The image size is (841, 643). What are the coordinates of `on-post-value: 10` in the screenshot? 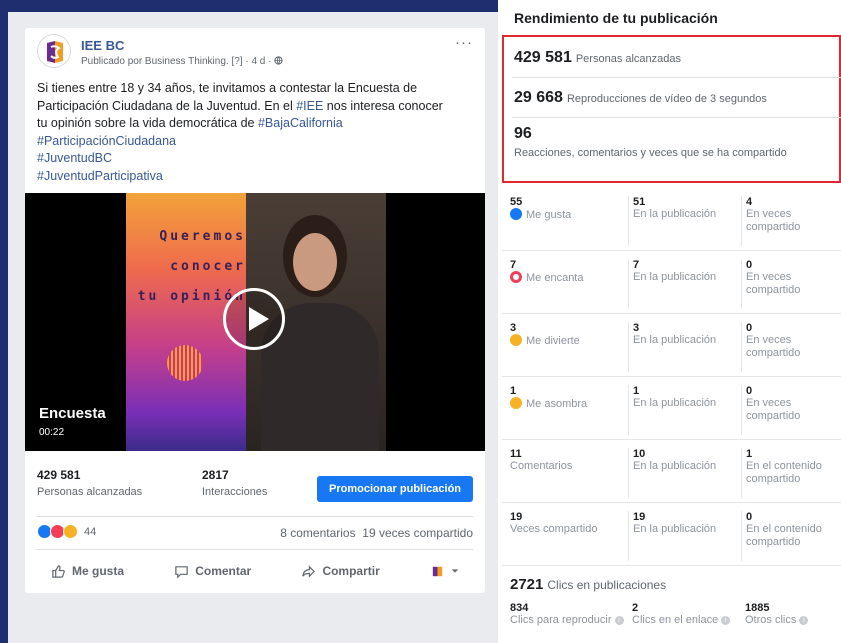 It's located at (639, 454).